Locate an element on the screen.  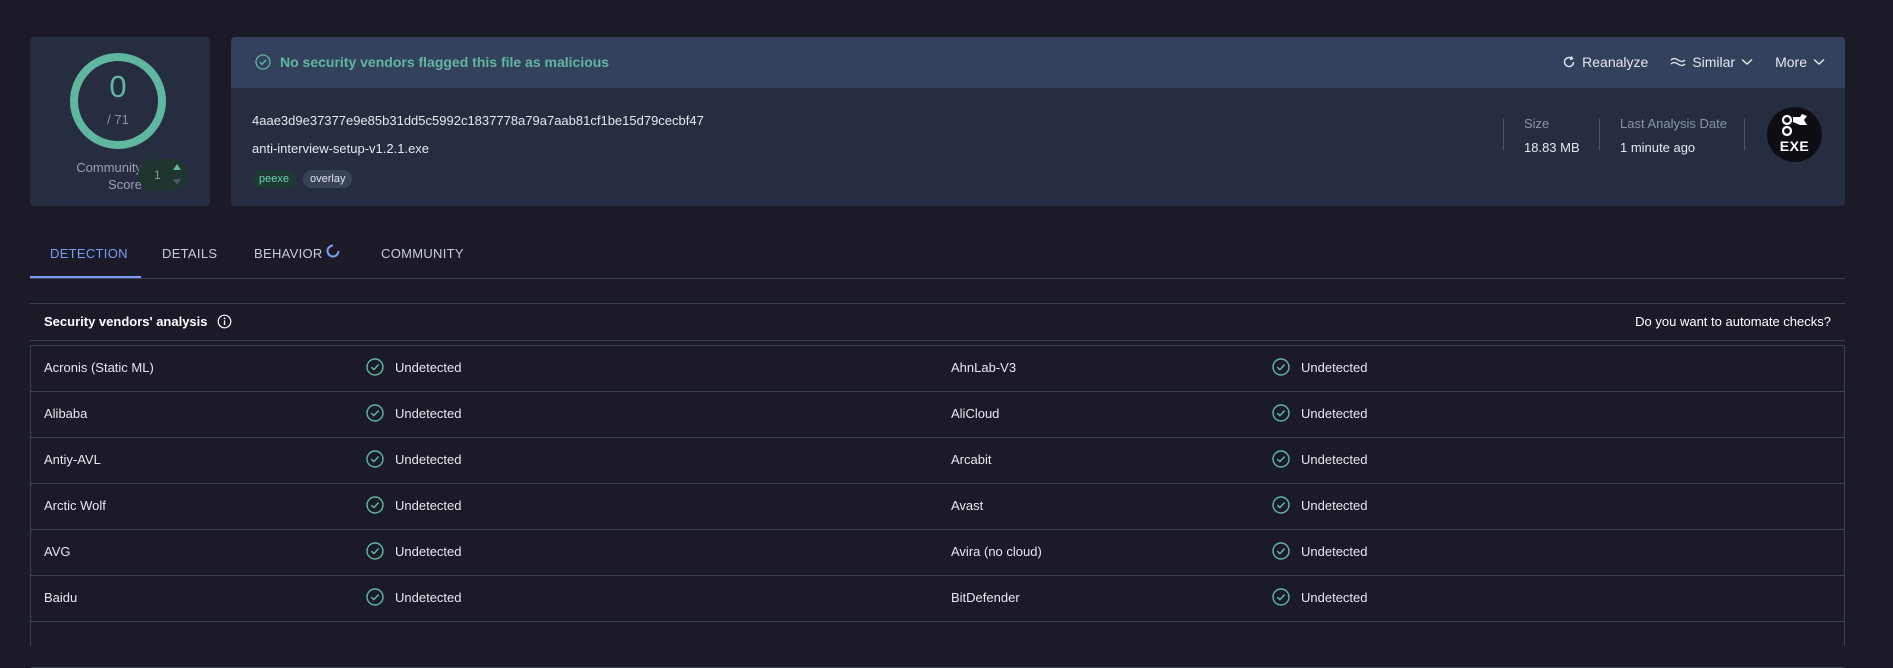
file-size: Size 18.83 MB is located at coordinates (1552, 135).